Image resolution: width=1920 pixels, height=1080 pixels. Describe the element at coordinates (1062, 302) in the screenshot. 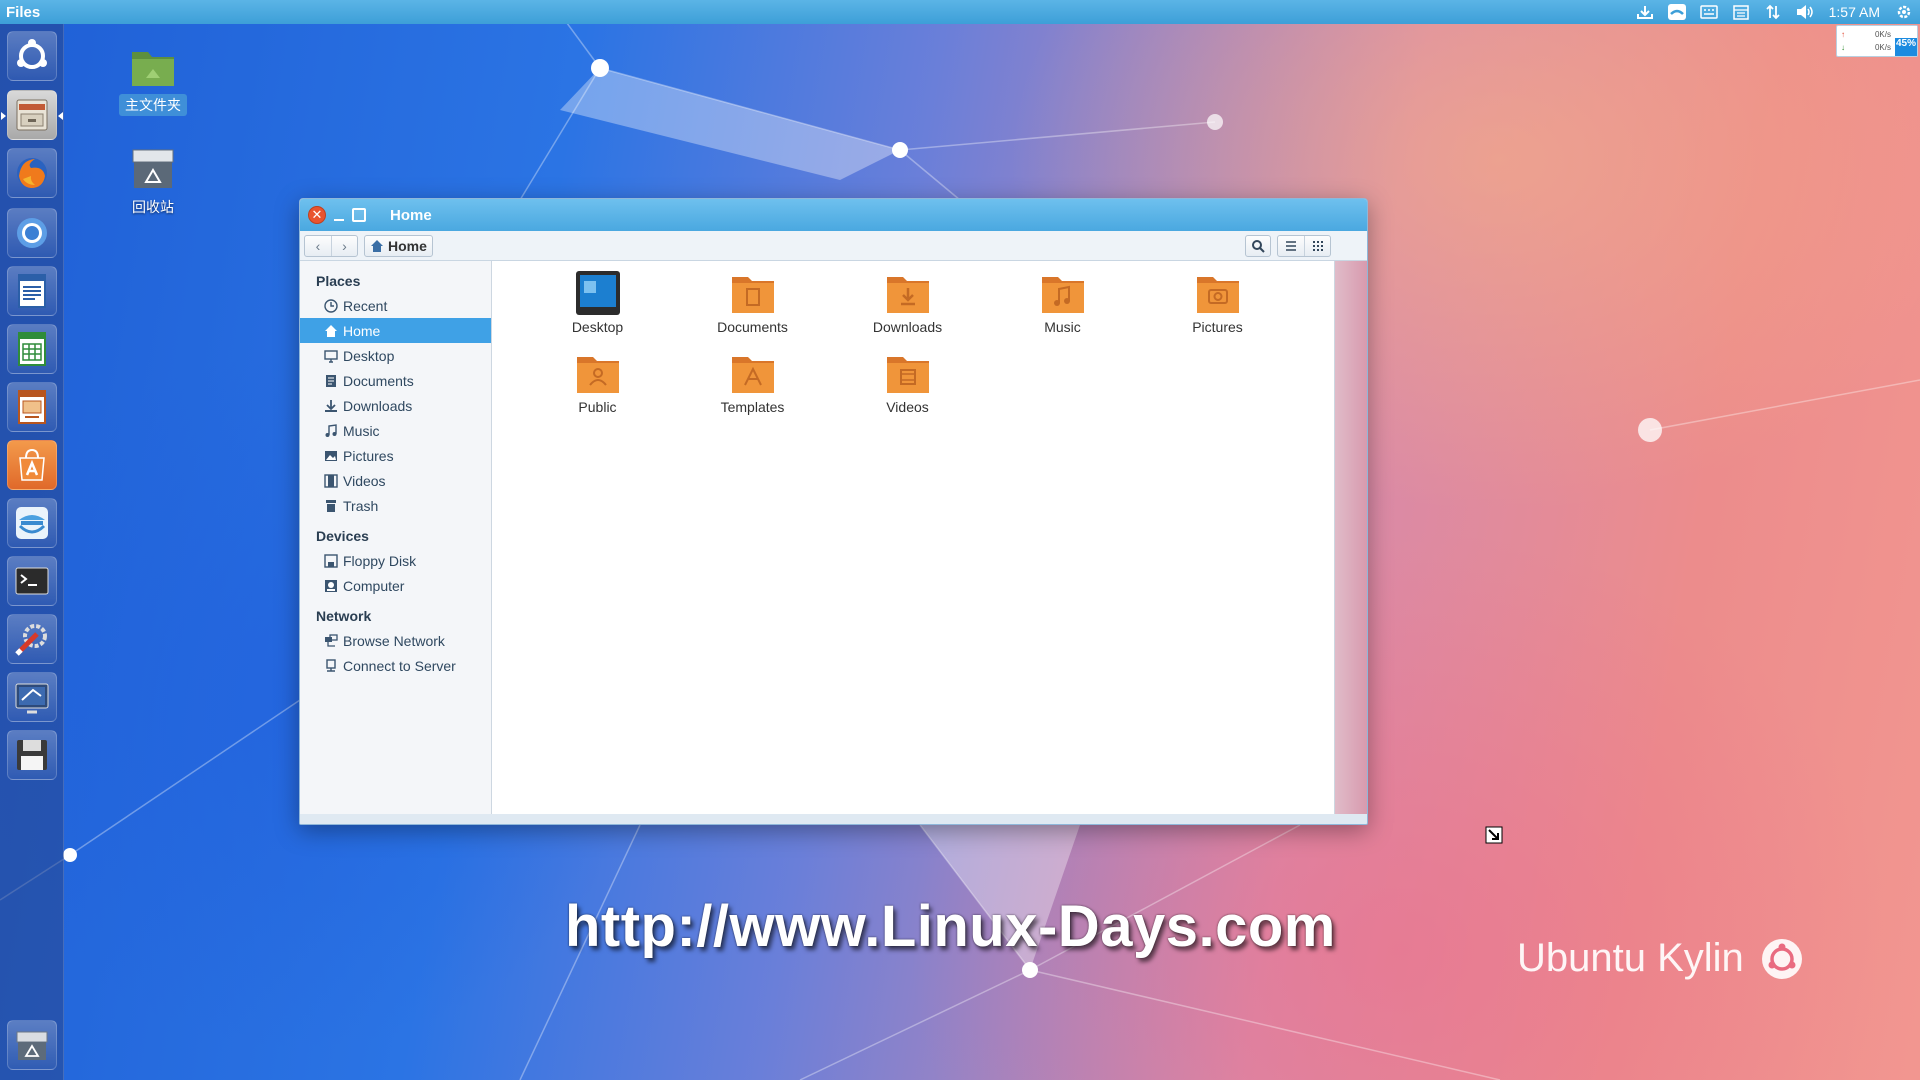

I see `file-item-music: Music` at that location.